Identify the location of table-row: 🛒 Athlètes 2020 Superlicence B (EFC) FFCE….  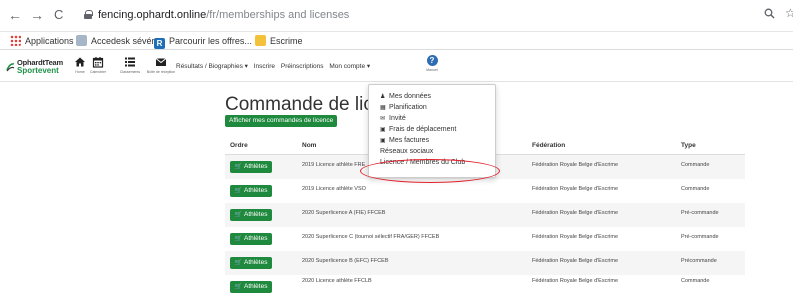
(485, 263).